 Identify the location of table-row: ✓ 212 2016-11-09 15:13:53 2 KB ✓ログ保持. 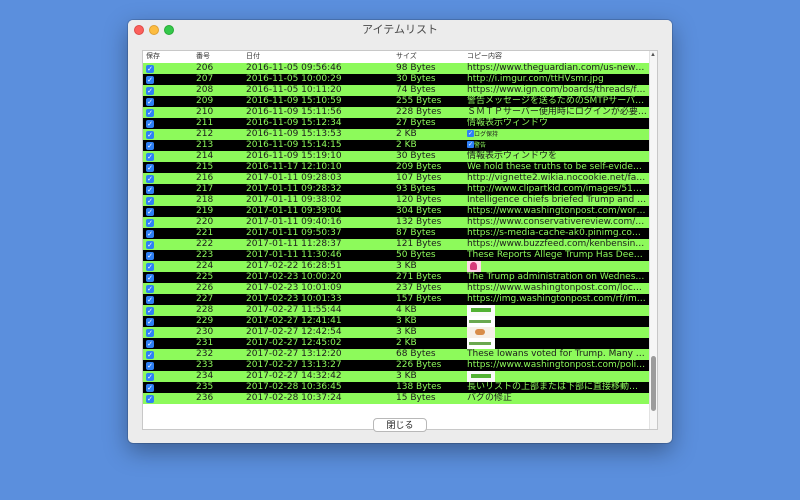
(397, 134).